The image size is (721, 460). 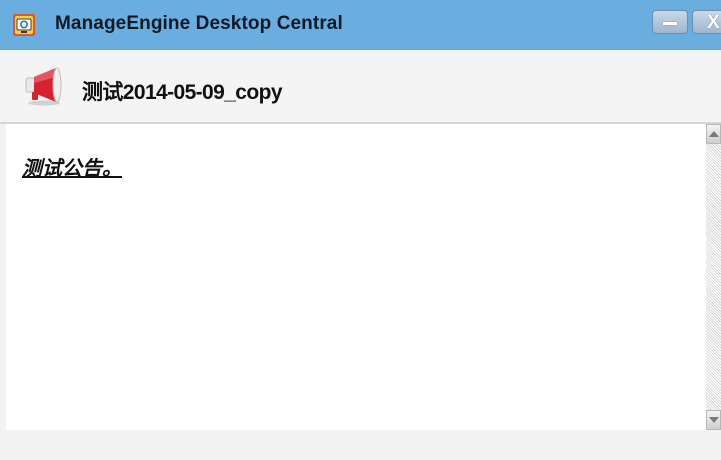 I want to click on title-bar: ManageEngine Desktop Central X, so click(x=360, y=25).